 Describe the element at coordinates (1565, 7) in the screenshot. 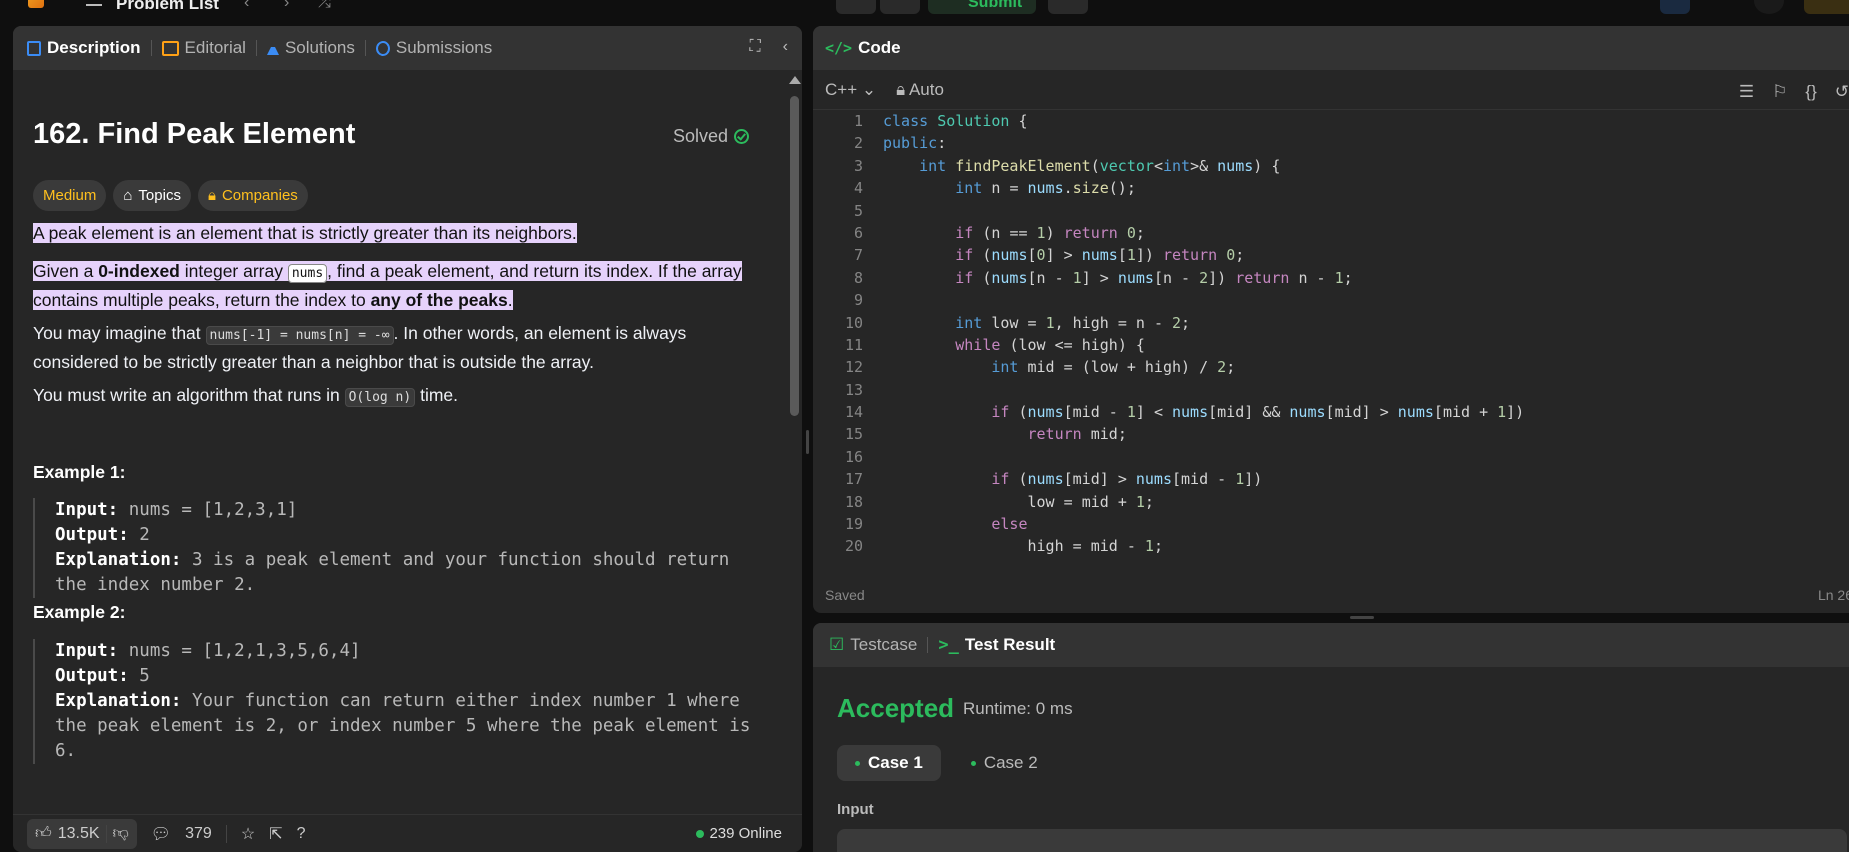

I see `settings-icon` at that location.